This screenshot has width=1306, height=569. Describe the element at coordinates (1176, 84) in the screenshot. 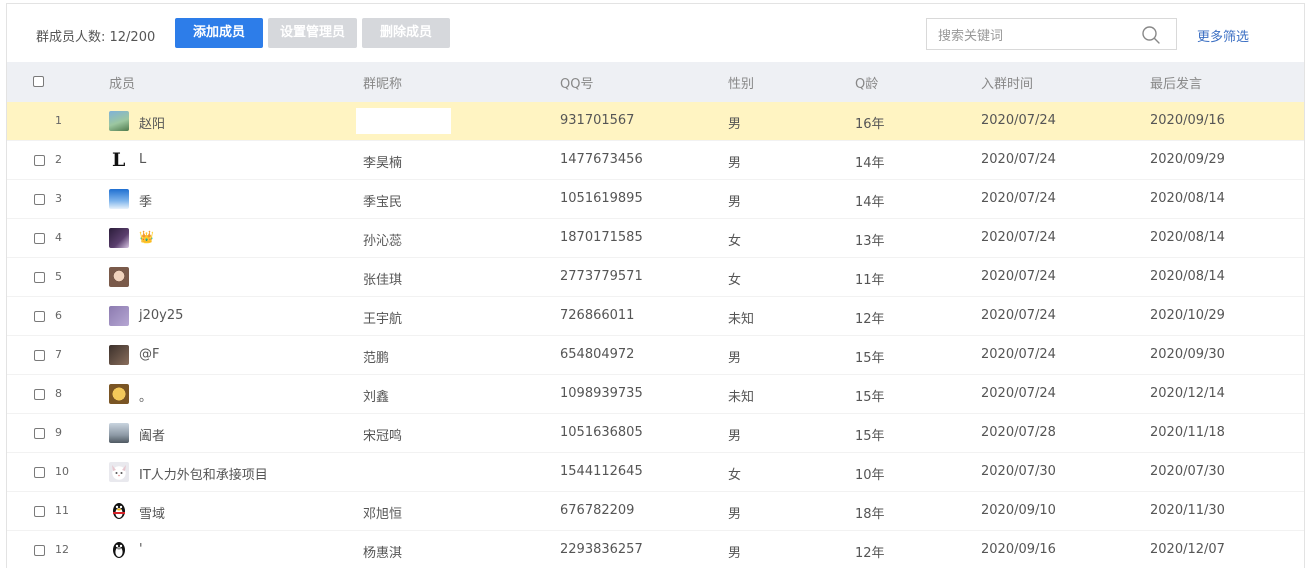

I see `column-header-last-speak: 最后发言` at that location.